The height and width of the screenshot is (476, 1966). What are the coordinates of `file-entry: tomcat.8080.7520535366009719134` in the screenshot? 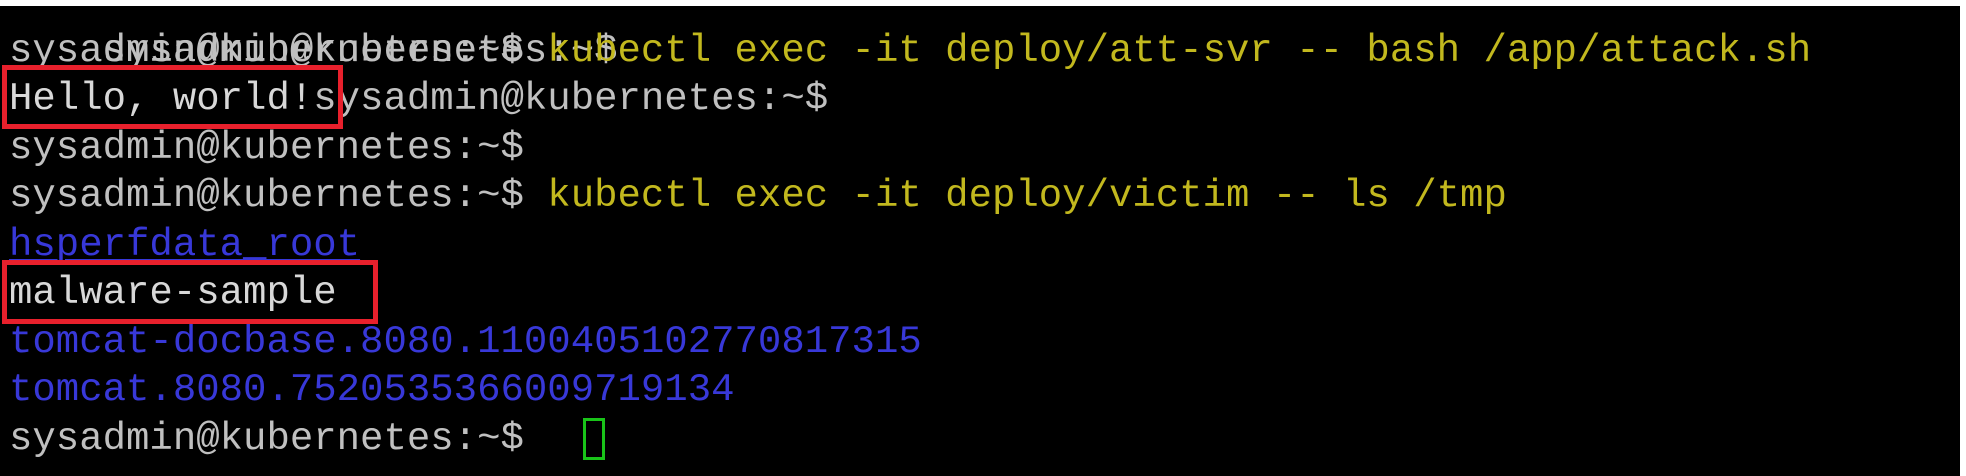 It's located at (372, 390).